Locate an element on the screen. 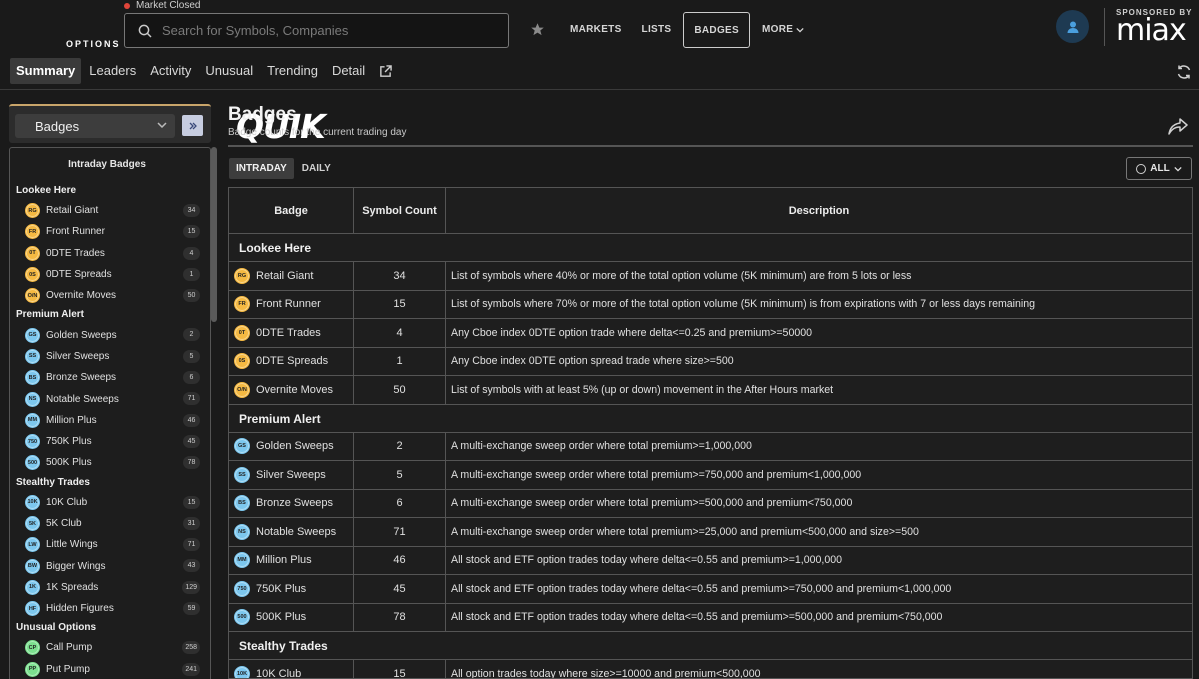 This screenshot has width=1199, height=679. tab-detail: Detail is located at coordinates (348, 71).